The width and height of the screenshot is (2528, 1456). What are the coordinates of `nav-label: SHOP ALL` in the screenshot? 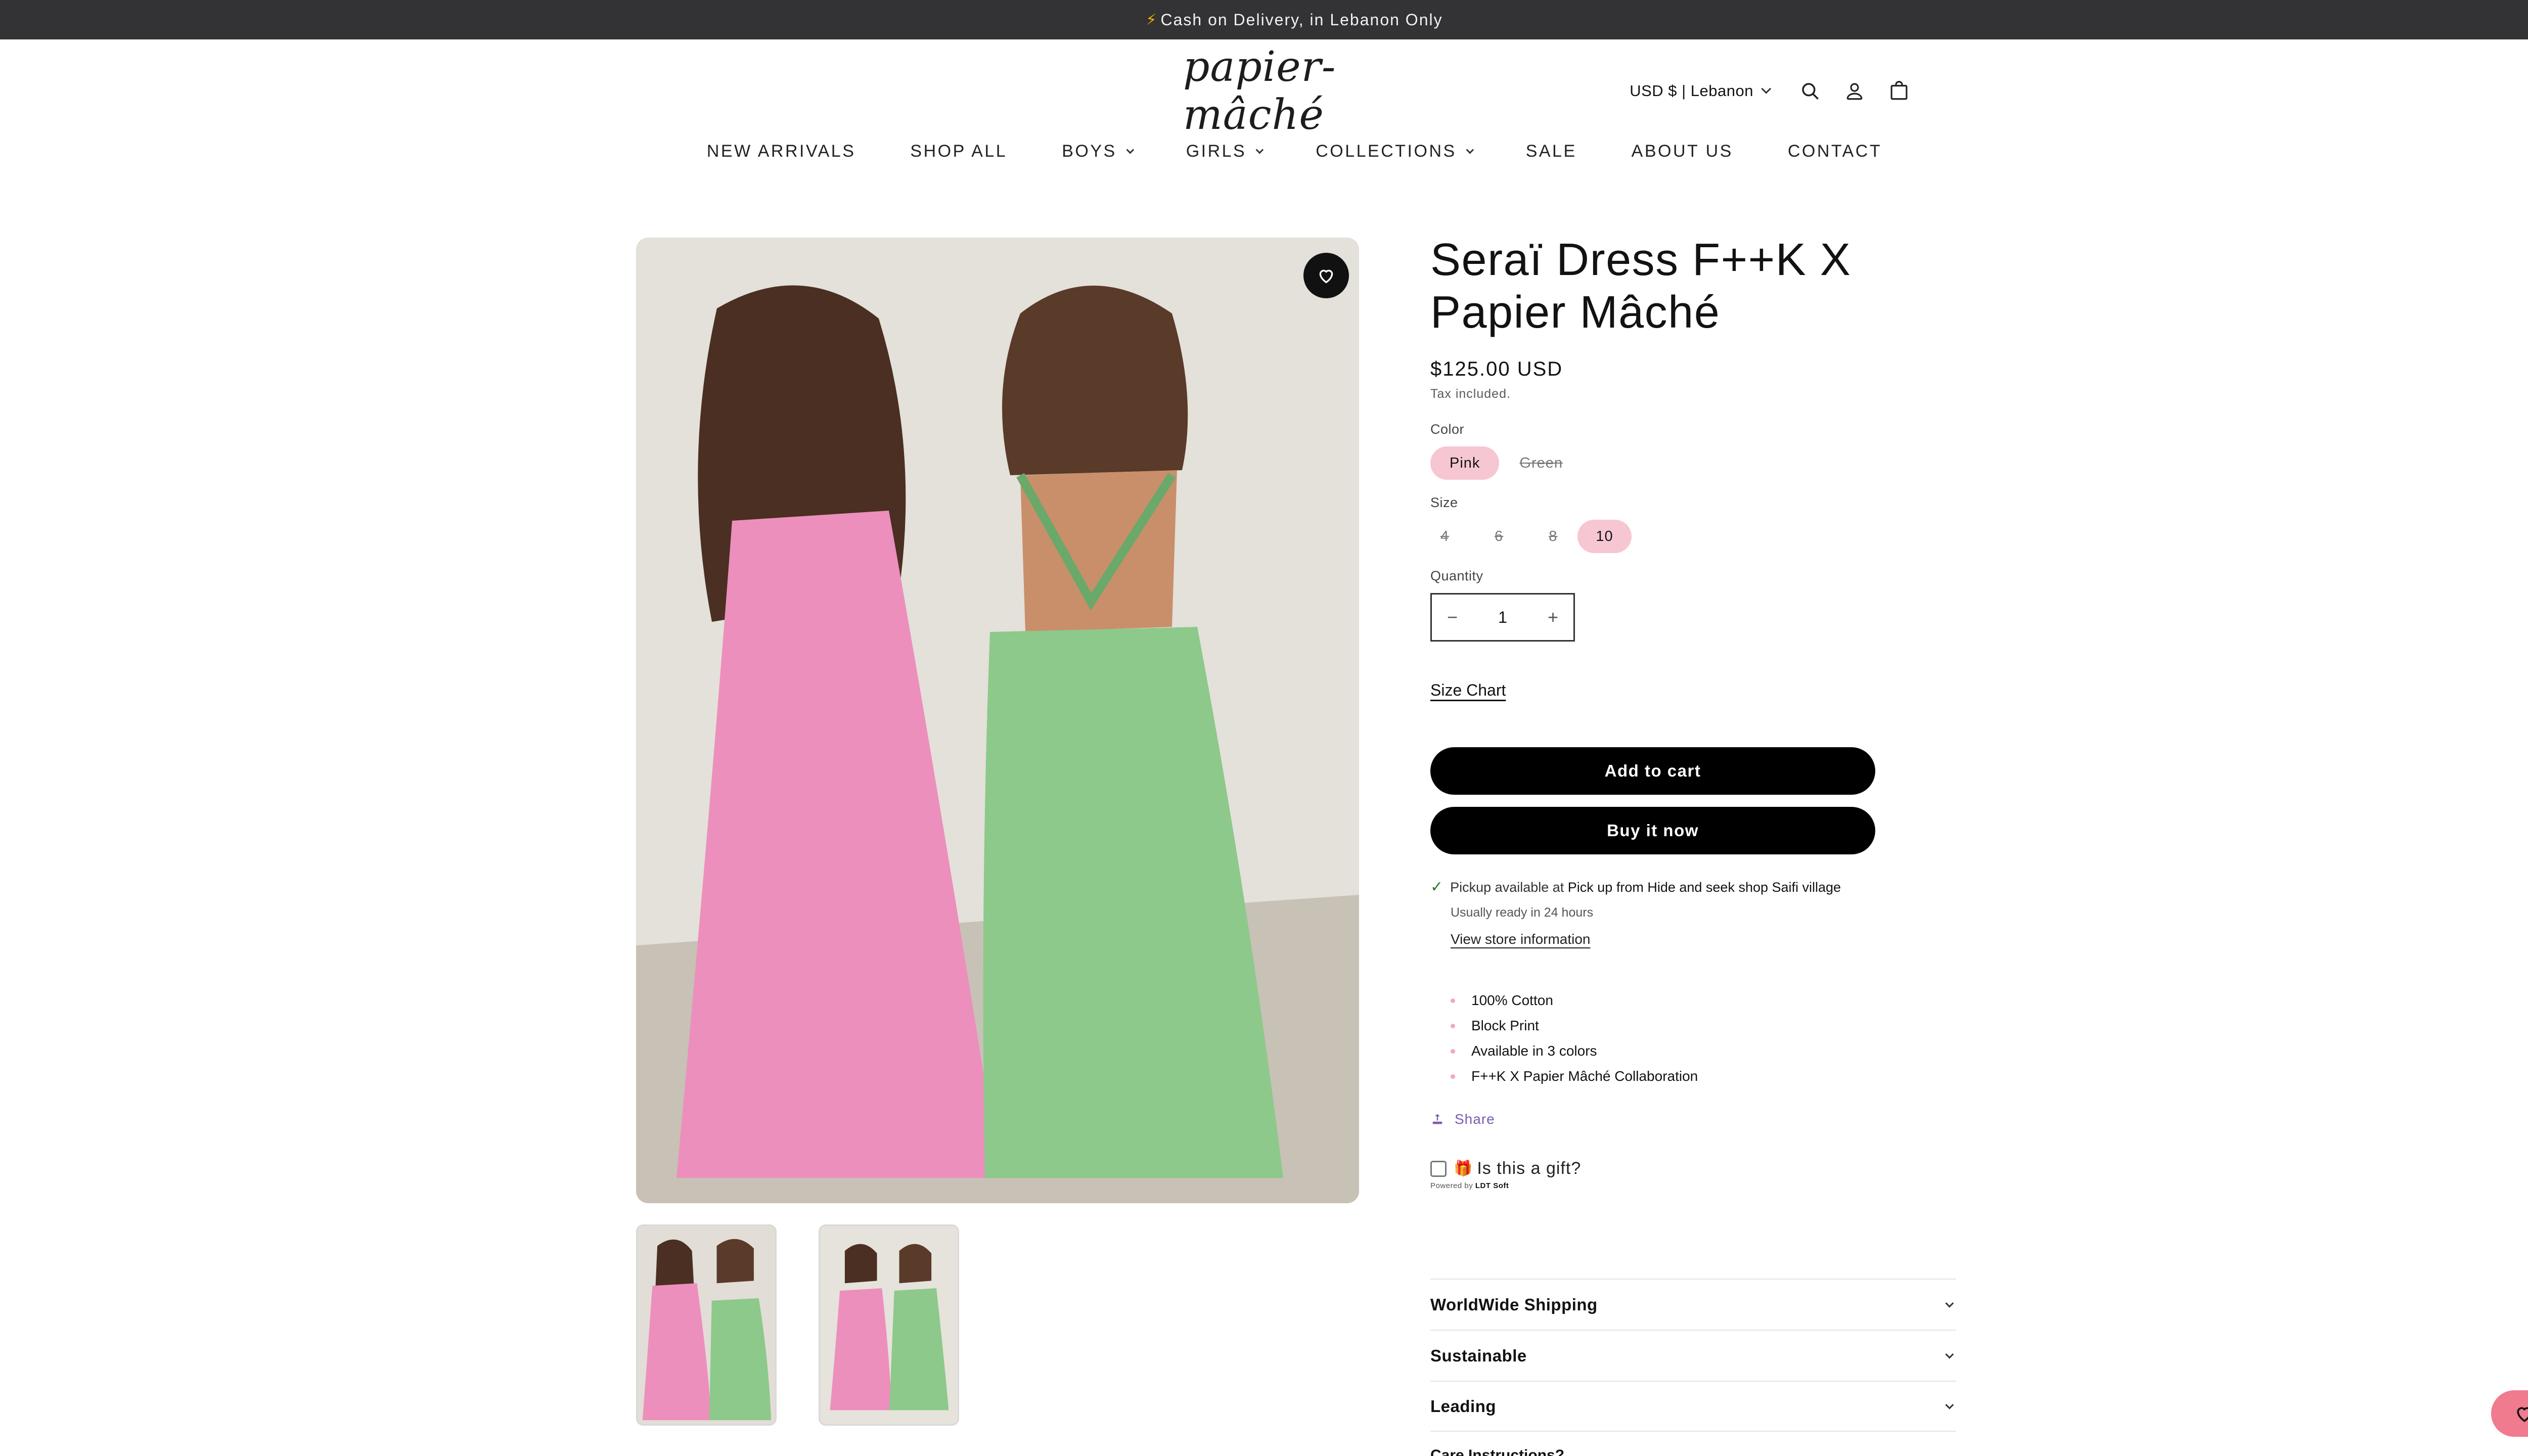 It's located at (959, 151).